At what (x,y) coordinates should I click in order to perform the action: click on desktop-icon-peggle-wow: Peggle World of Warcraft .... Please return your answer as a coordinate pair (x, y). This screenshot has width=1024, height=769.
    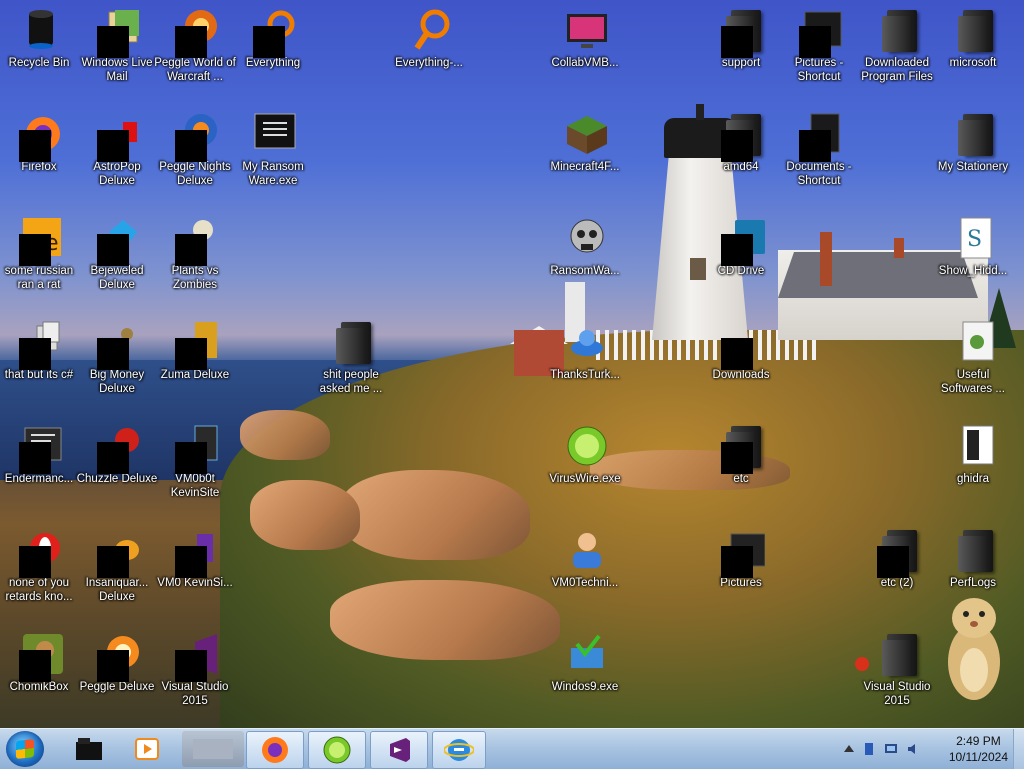
    Looking at the image, I should click on (195, 42).